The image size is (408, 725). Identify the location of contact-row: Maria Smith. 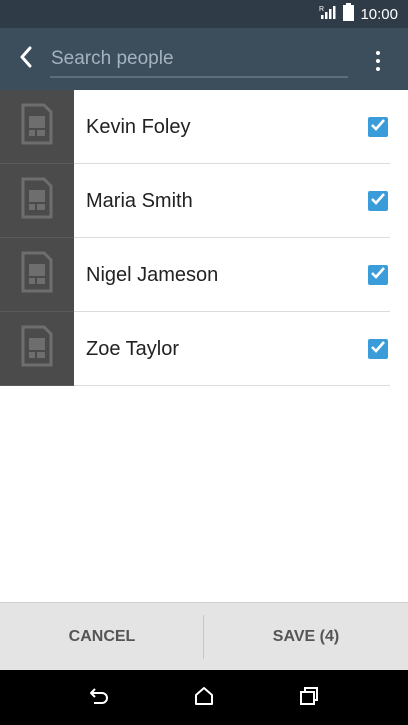
(204, 201).